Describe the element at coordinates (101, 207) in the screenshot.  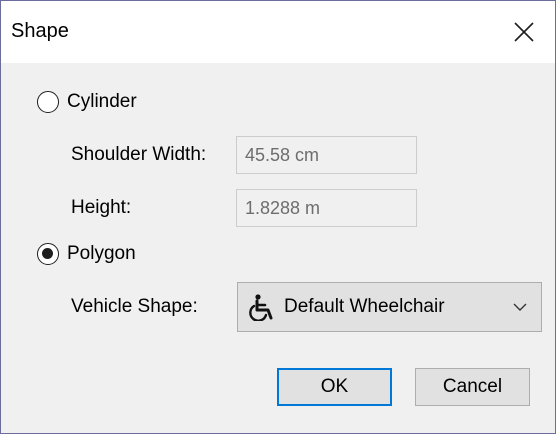
I see `height-label: Height:` at that location.